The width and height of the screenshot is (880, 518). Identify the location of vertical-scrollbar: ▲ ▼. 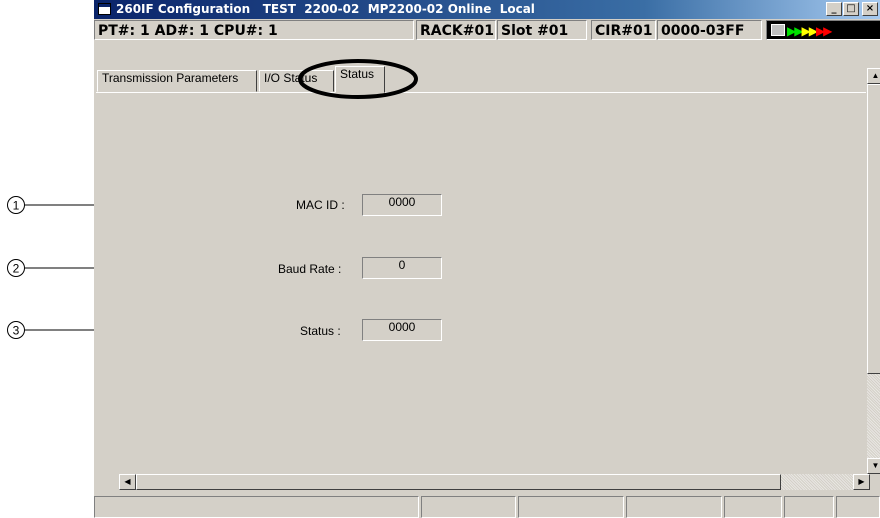
(873, 271).